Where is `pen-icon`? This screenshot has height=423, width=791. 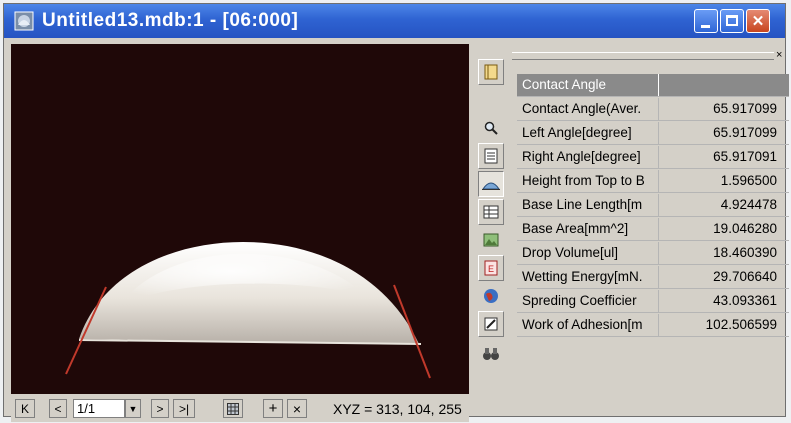 pen-icon is located at coordinates (491, 324).